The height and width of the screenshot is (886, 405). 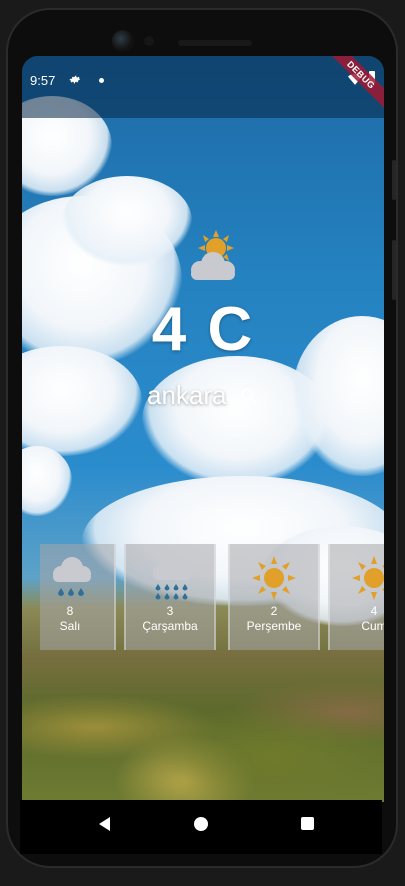 What do you see at coordinates (249, 396) in the screenshot?
I see `search-icon` at bounding box center [249, 396].